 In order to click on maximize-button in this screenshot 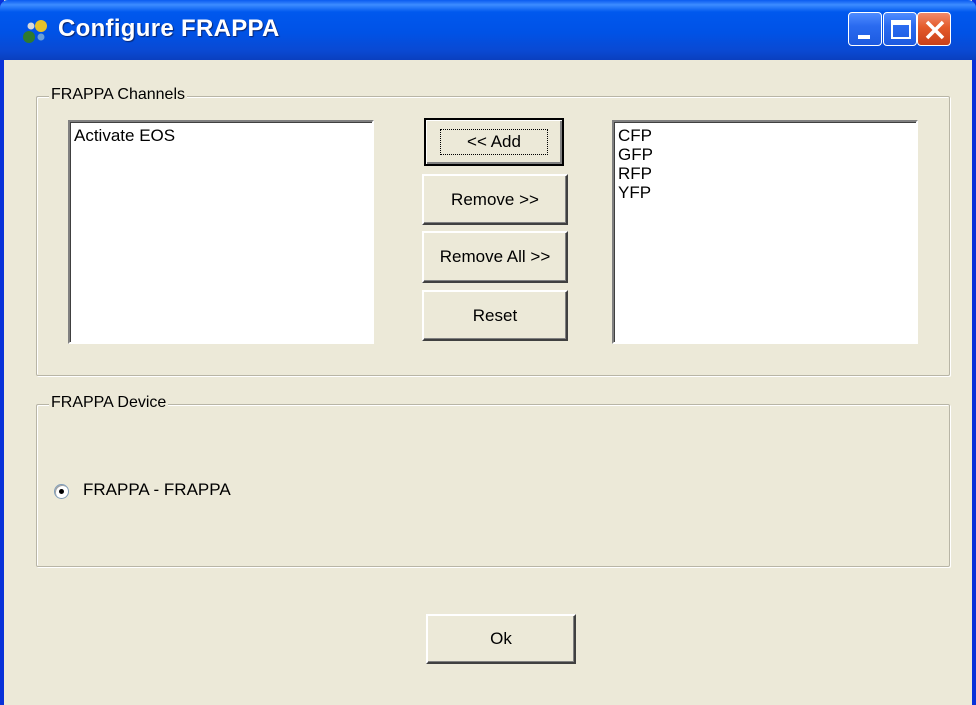, I will do `click(900, 29)`.